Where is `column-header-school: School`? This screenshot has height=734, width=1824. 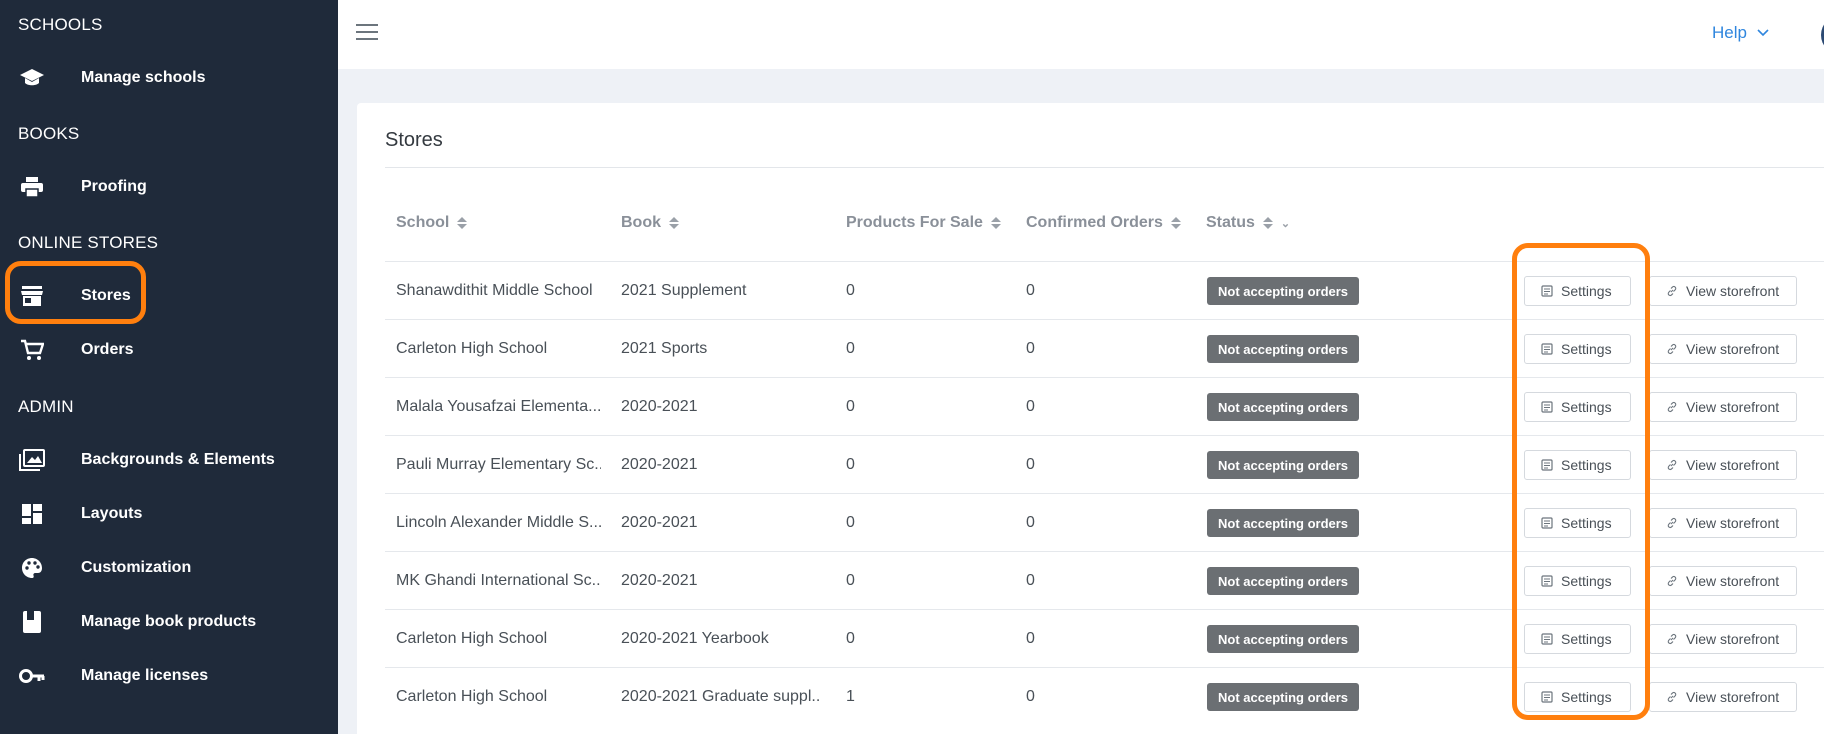
column-header-school: School is located at coordinates (432, 223).